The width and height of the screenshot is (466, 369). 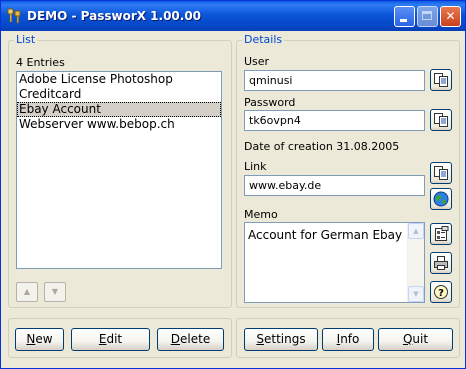 I want to click on printer-icon, so click(x=441, y=263).